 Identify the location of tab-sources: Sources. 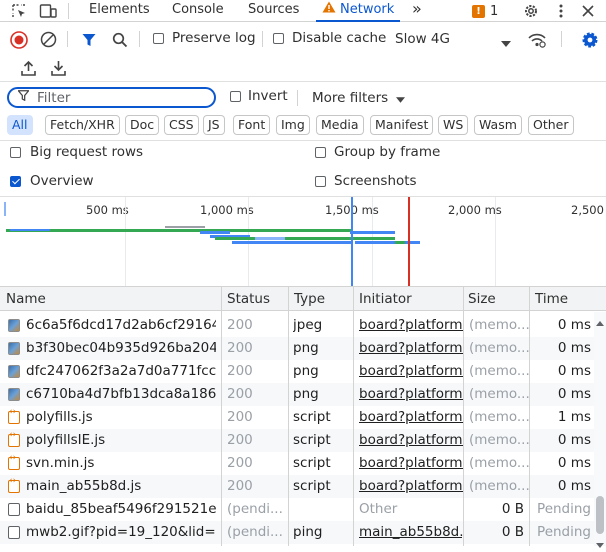
(273, 11).